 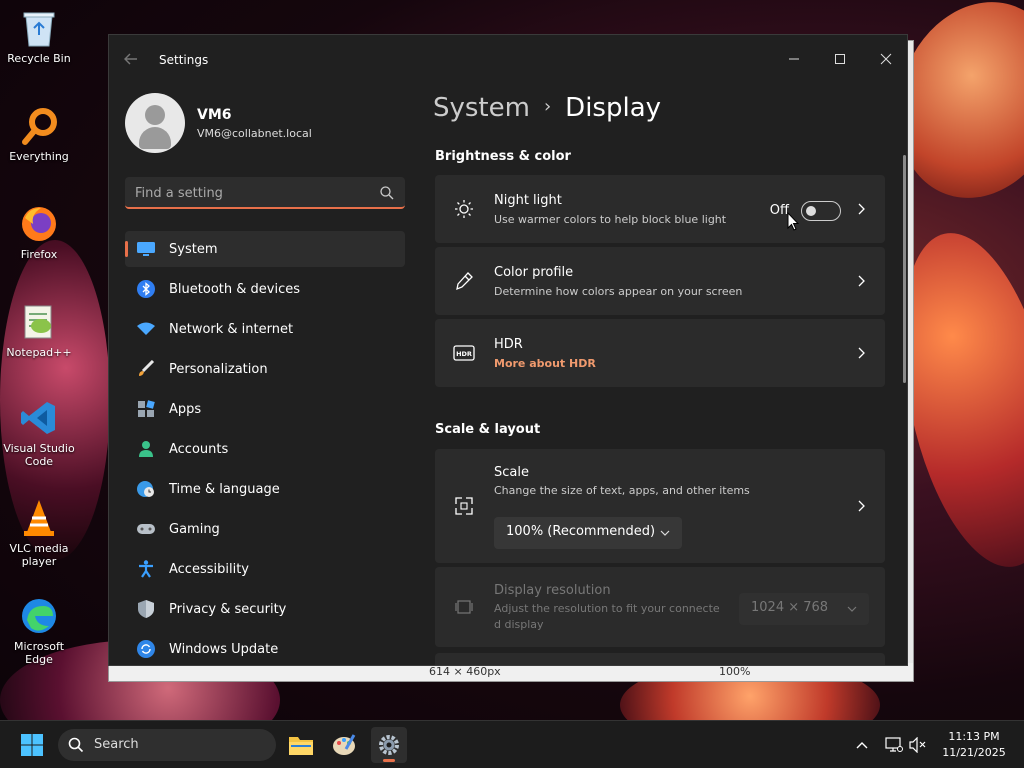 I want to click on sidebar-item-label: Accounts, so click(x=199, y=449).